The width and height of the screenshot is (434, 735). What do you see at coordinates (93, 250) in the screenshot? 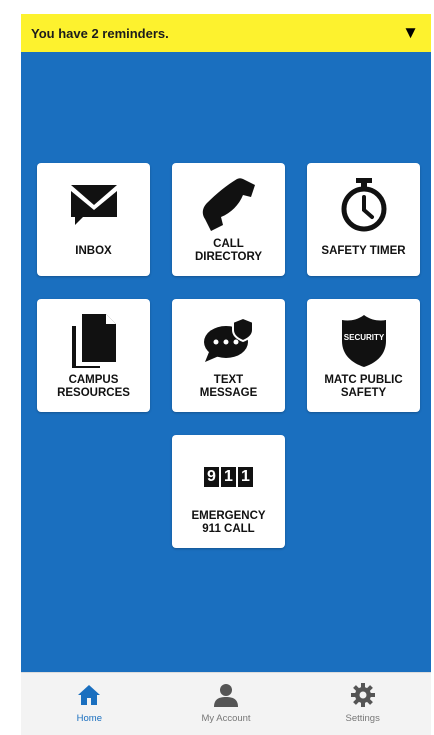
I see `inbox-label: INBOX` at bounding box center [93, 250].